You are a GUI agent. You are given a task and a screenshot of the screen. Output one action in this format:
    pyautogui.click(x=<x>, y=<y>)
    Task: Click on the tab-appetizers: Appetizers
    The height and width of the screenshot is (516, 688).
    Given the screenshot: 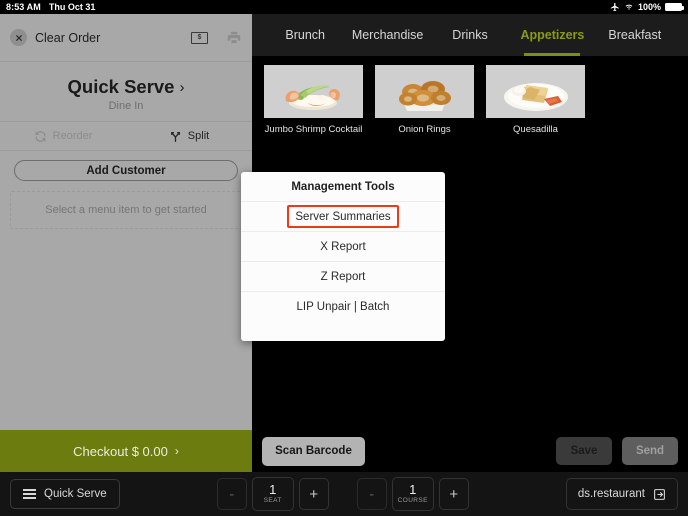 What is the action you would take?
    pyautogui.click(x=552, y=35)
    